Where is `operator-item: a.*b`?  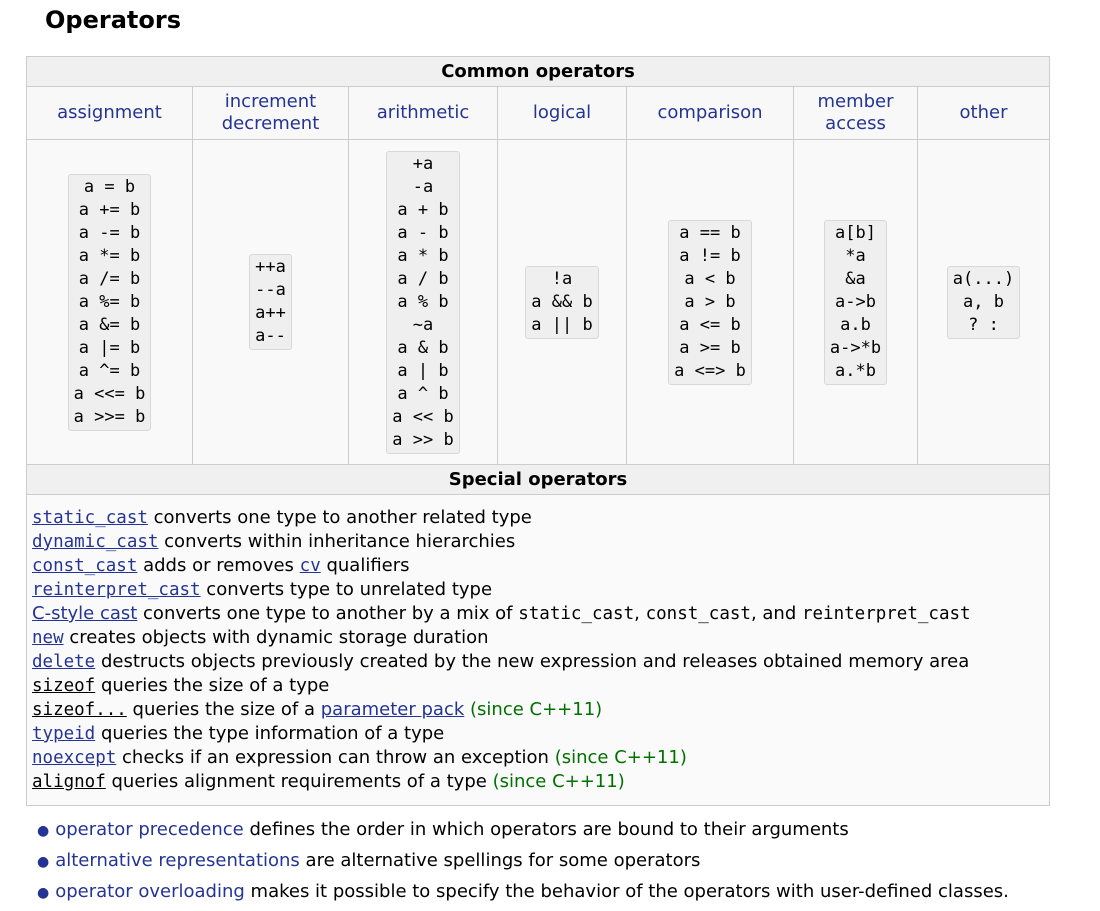
operator-item: a.*b is located at coordinates (855, 370).